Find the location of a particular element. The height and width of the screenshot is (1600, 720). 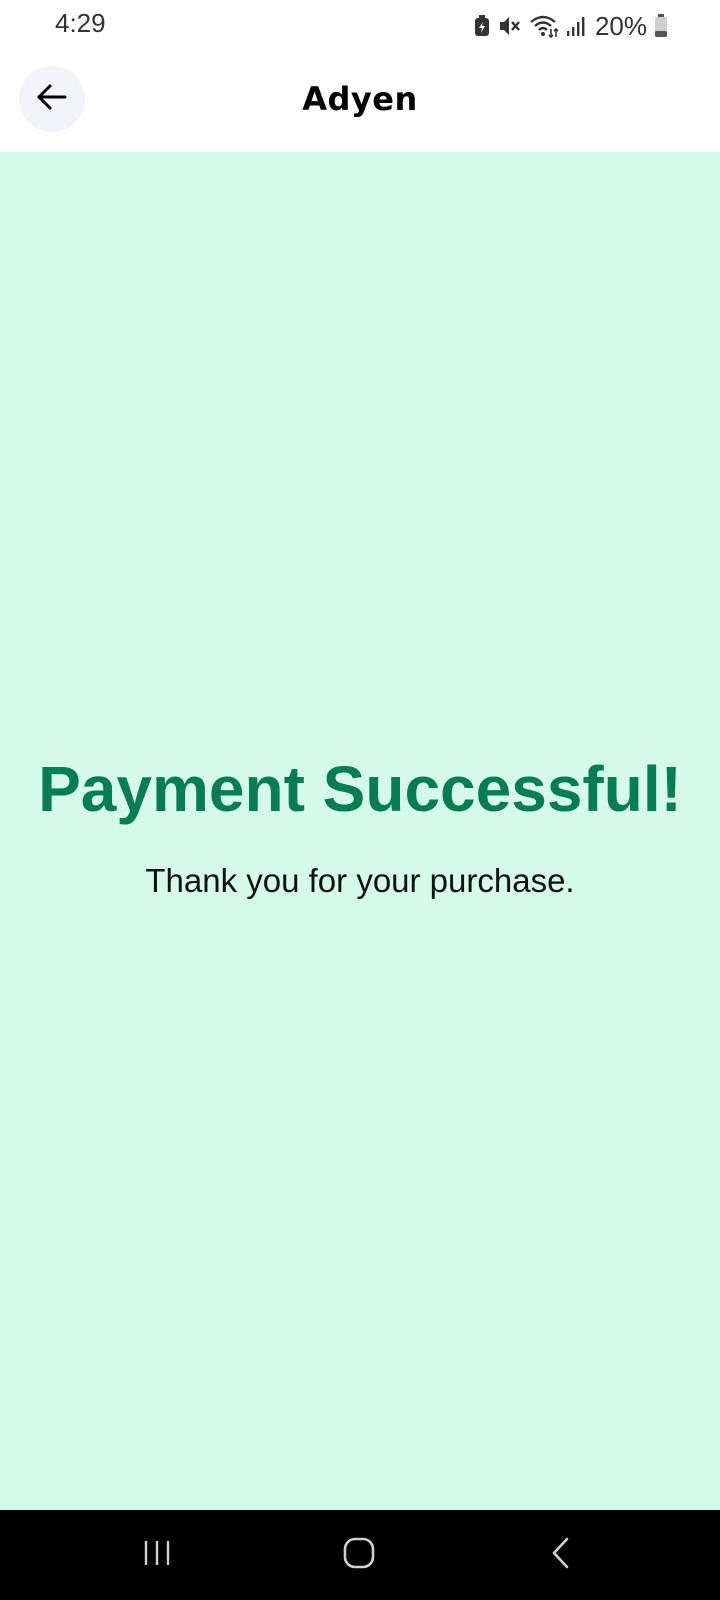

back-icon is located at coordinates (561, 1555).